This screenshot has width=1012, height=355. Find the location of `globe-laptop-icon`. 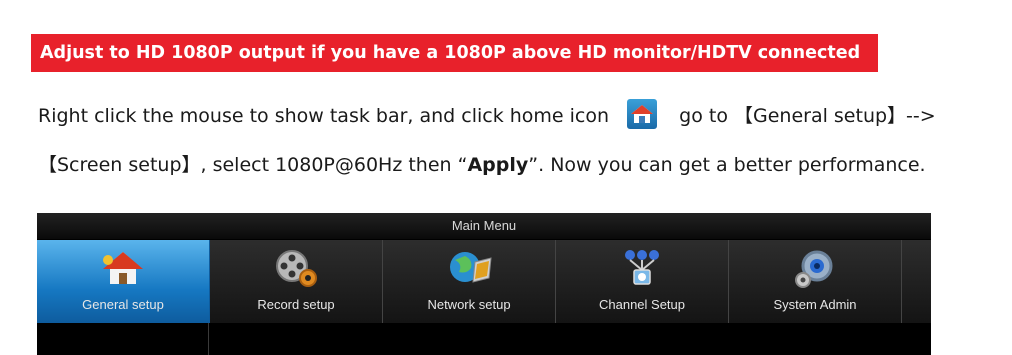

globe-laptop-icon is located at coordinates (469, 268).